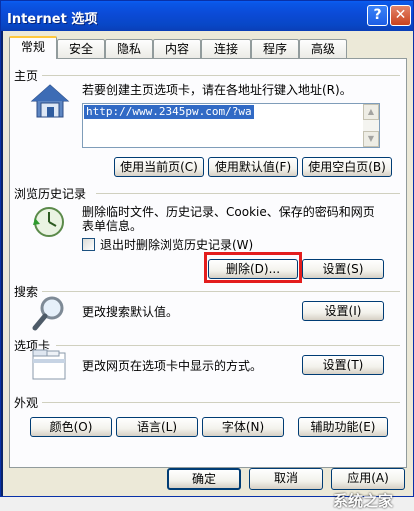 The height and width of the screenshot is (511, 414). What do you see at coordinates (33, 47) in the screenshot?
I see `tab-general: 常规` at bounding box center [33, 47].